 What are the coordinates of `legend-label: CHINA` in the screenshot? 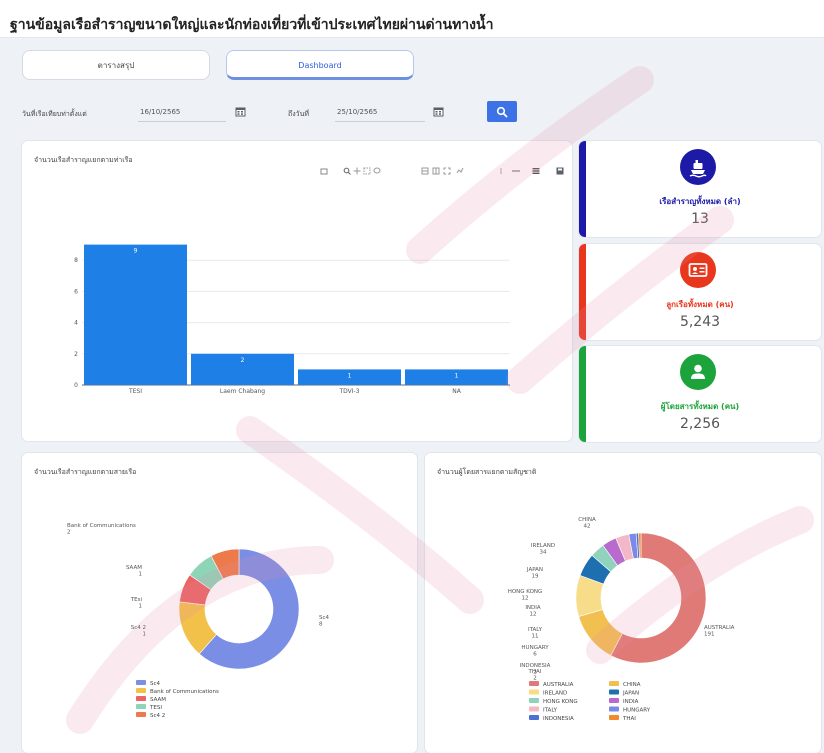 It's located at (632, 685).